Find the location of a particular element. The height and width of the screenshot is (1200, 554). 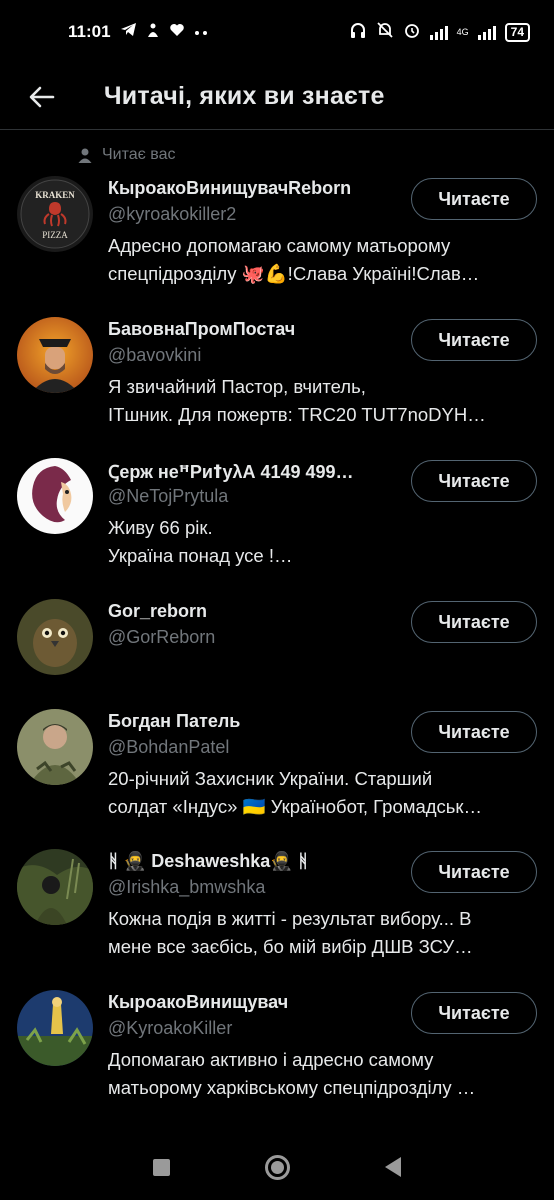

app-notification-icon is located at coordinates (153, 32).